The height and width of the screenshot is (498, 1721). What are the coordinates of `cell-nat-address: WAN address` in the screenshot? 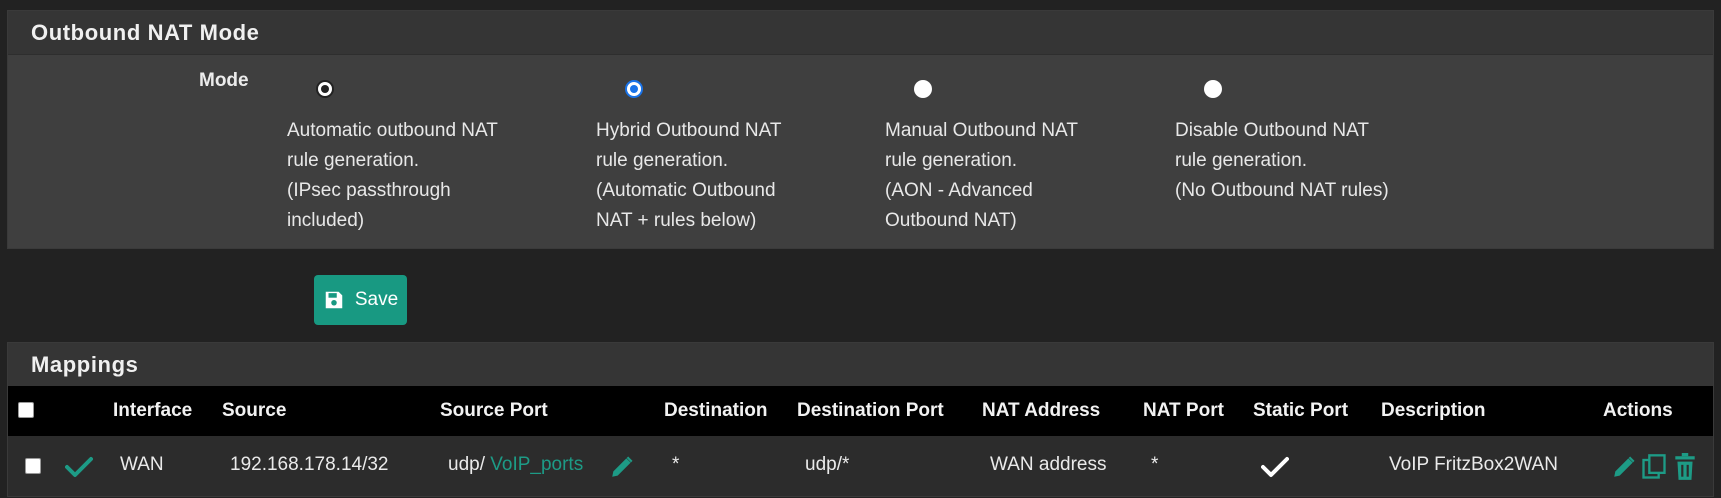 It's located at (1048, 464).